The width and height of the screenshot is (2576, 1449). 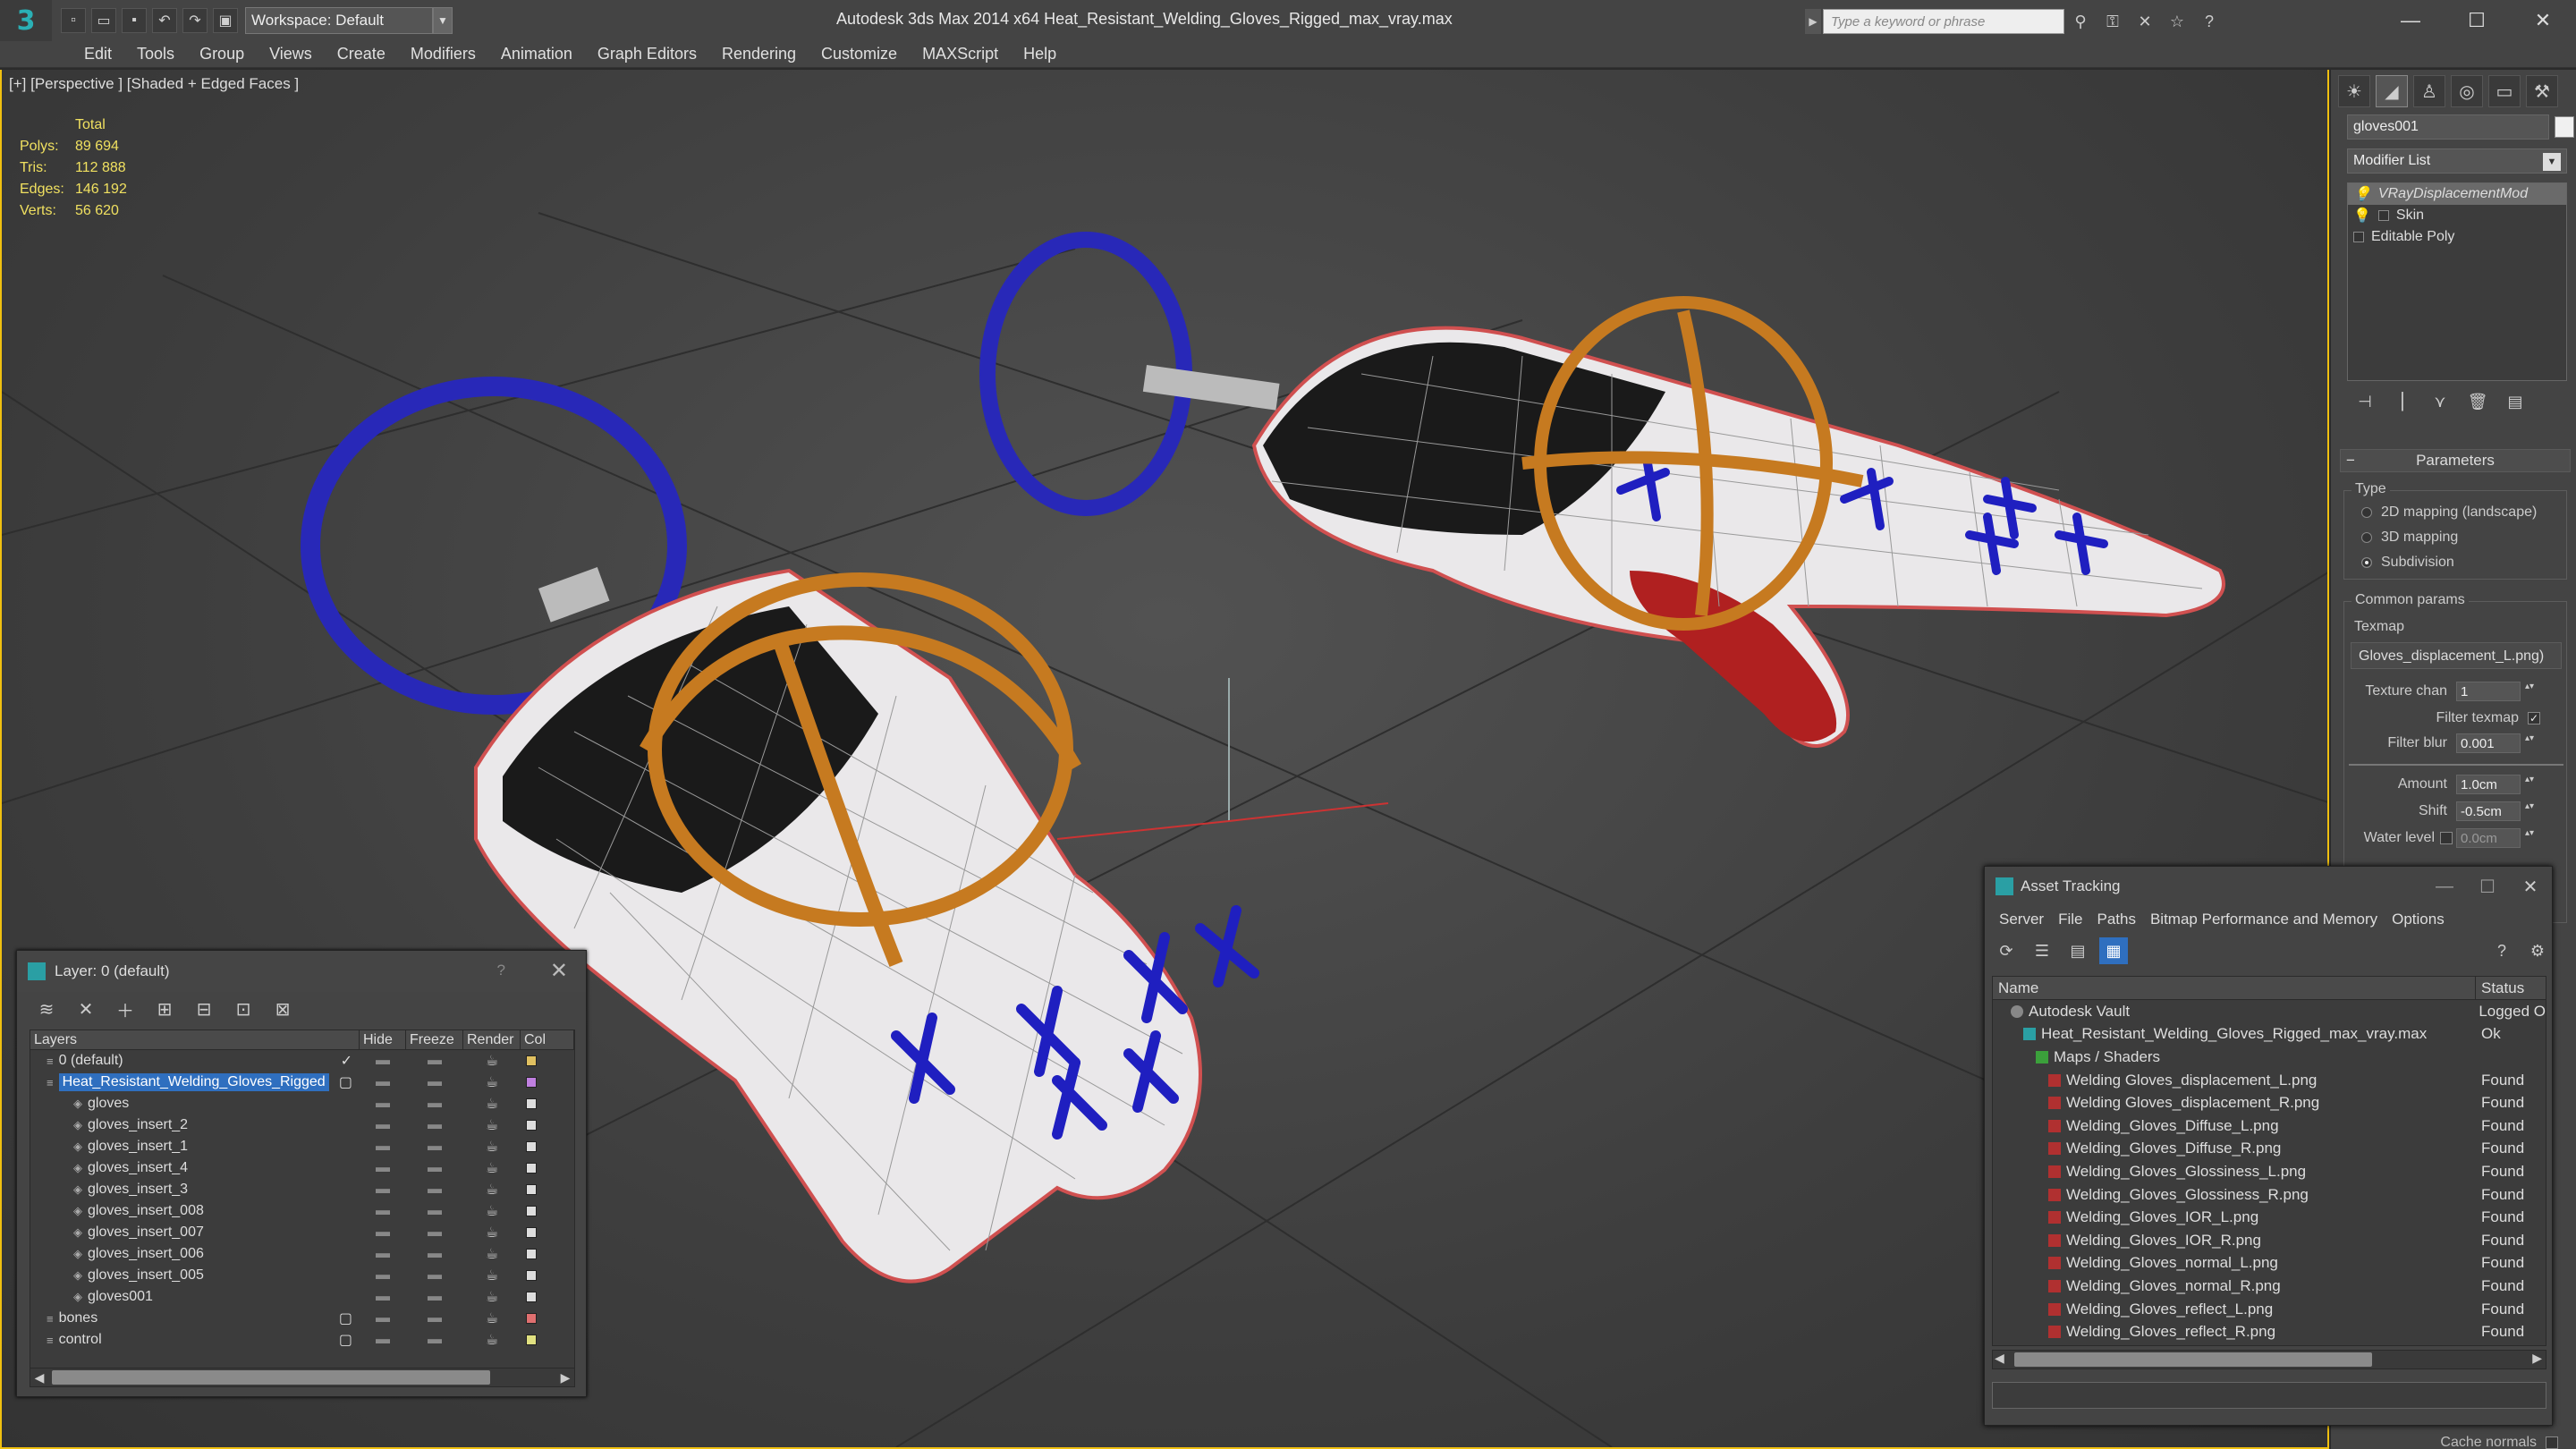 I want to click on hierarchy-tab-icon: ♙, so click(x=2429, y=91).